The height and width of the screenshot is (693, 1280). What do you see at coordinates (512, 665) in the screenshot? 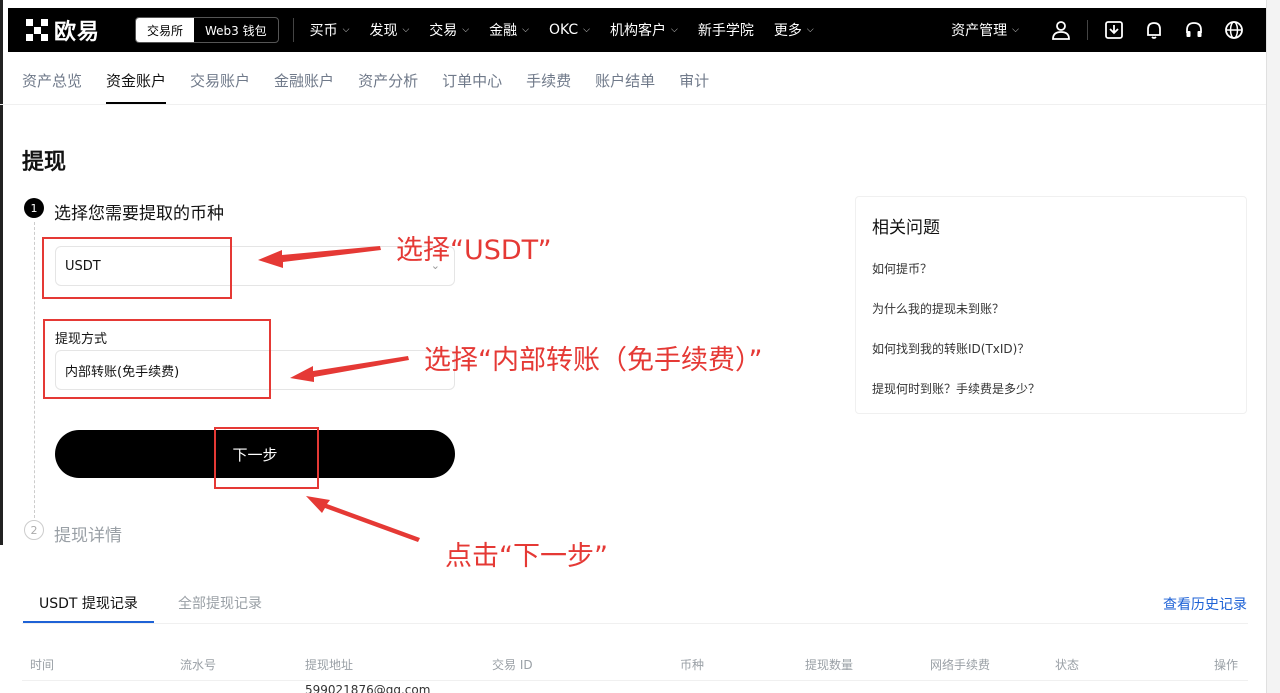
I see `column-header-txid: 交易 ID` at bounding box center [512, 665].